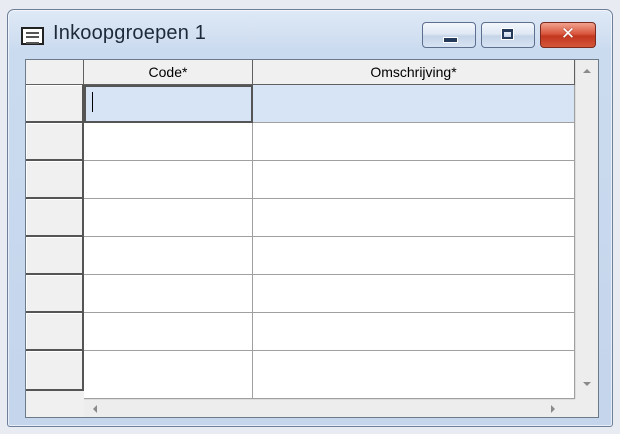 The width and height of the screenshot is (620, 434). I want to click on column-header-code: Code*, so click(168, 72).